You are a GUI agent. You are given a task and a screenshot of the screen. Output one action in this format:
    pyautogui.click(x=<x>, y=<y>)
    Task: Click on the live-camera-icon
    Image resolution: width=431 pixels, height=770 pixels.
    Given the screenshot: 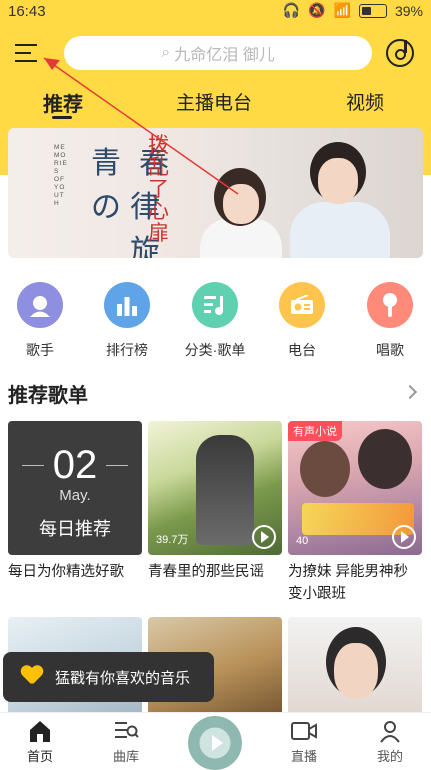 What is the action you would take?
    pyautogui.click(x=304, y=731)
    